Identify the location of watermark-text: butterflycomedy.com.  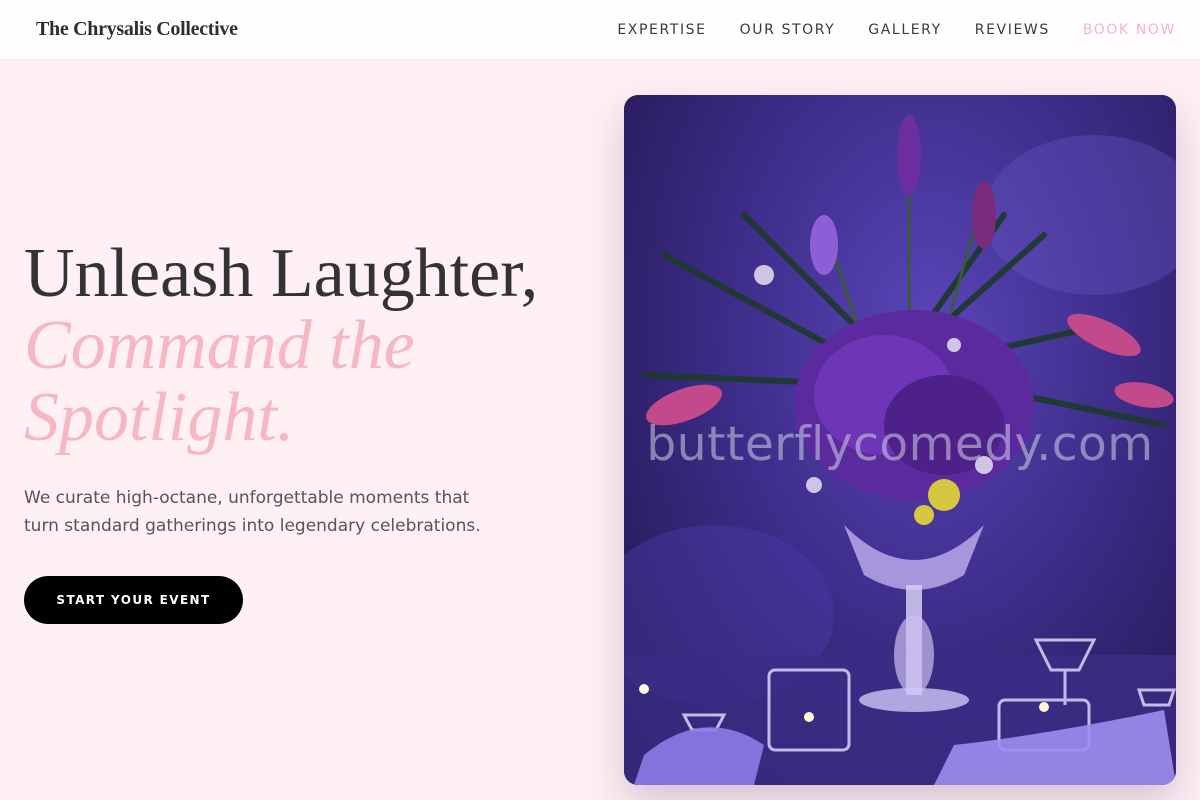
(900, 444).